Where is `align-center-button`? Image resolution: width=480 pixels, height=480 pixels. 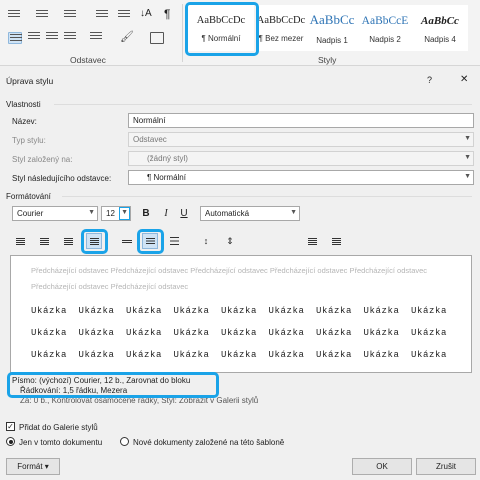
align-center-button is located at coordinates (44, 241).